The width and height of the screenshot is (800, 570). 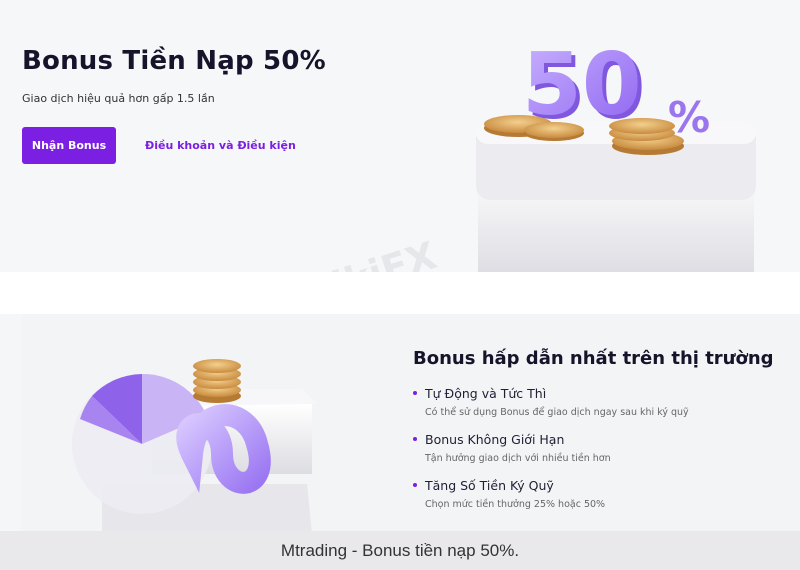 I want to click on hero-title: Bonus Tiền Nạp 50%, so click(x=174, y=61).